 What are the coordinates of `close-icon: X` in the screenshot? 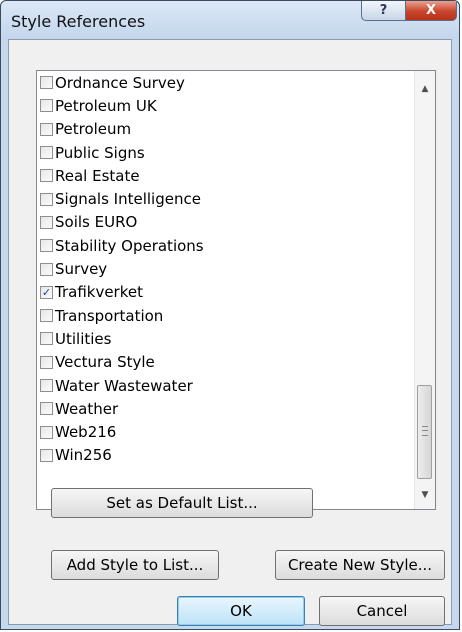 It's located at (431, 10).